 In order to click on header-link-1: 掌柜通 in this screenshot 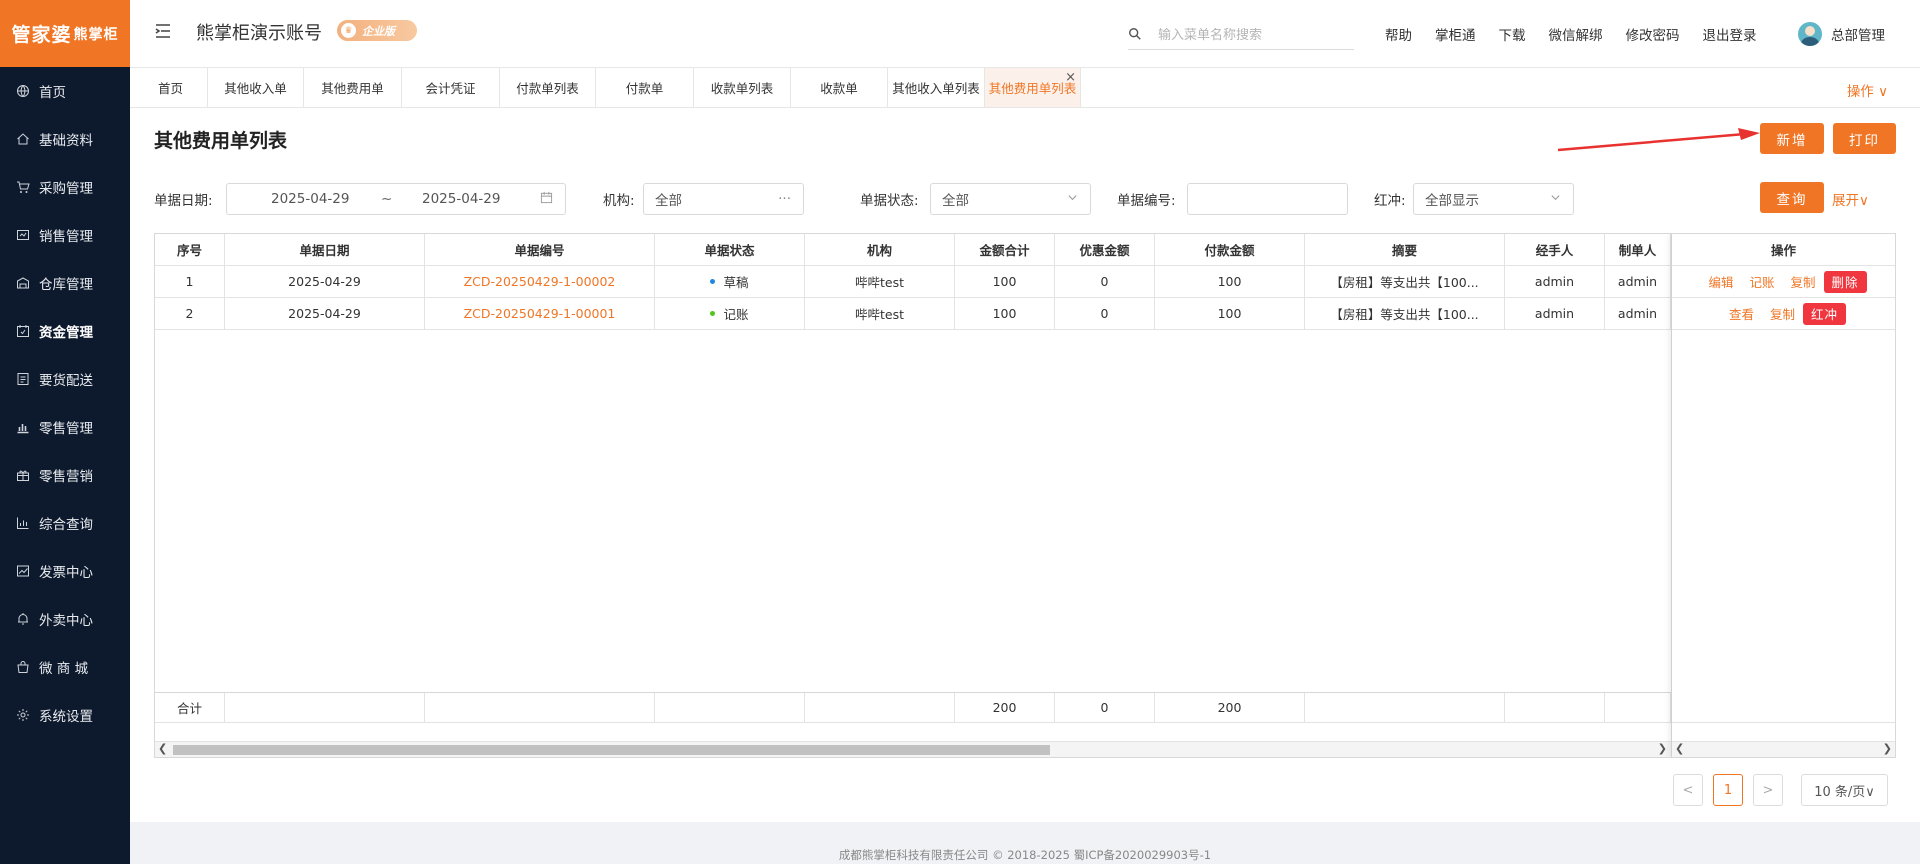, I will do `click(1455, 34)`.